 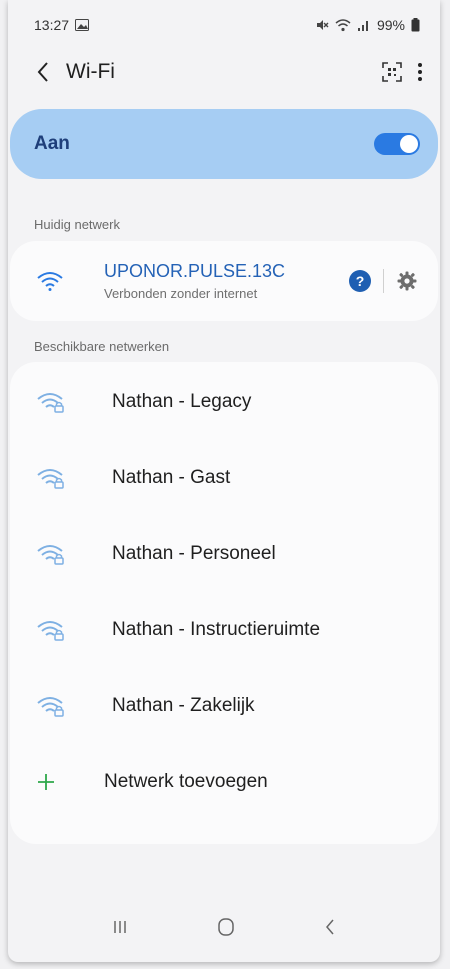 What do you see at coordinates (415, 25) in the screenshot?
I see `battery-icon` at bounding box center [415, 25].